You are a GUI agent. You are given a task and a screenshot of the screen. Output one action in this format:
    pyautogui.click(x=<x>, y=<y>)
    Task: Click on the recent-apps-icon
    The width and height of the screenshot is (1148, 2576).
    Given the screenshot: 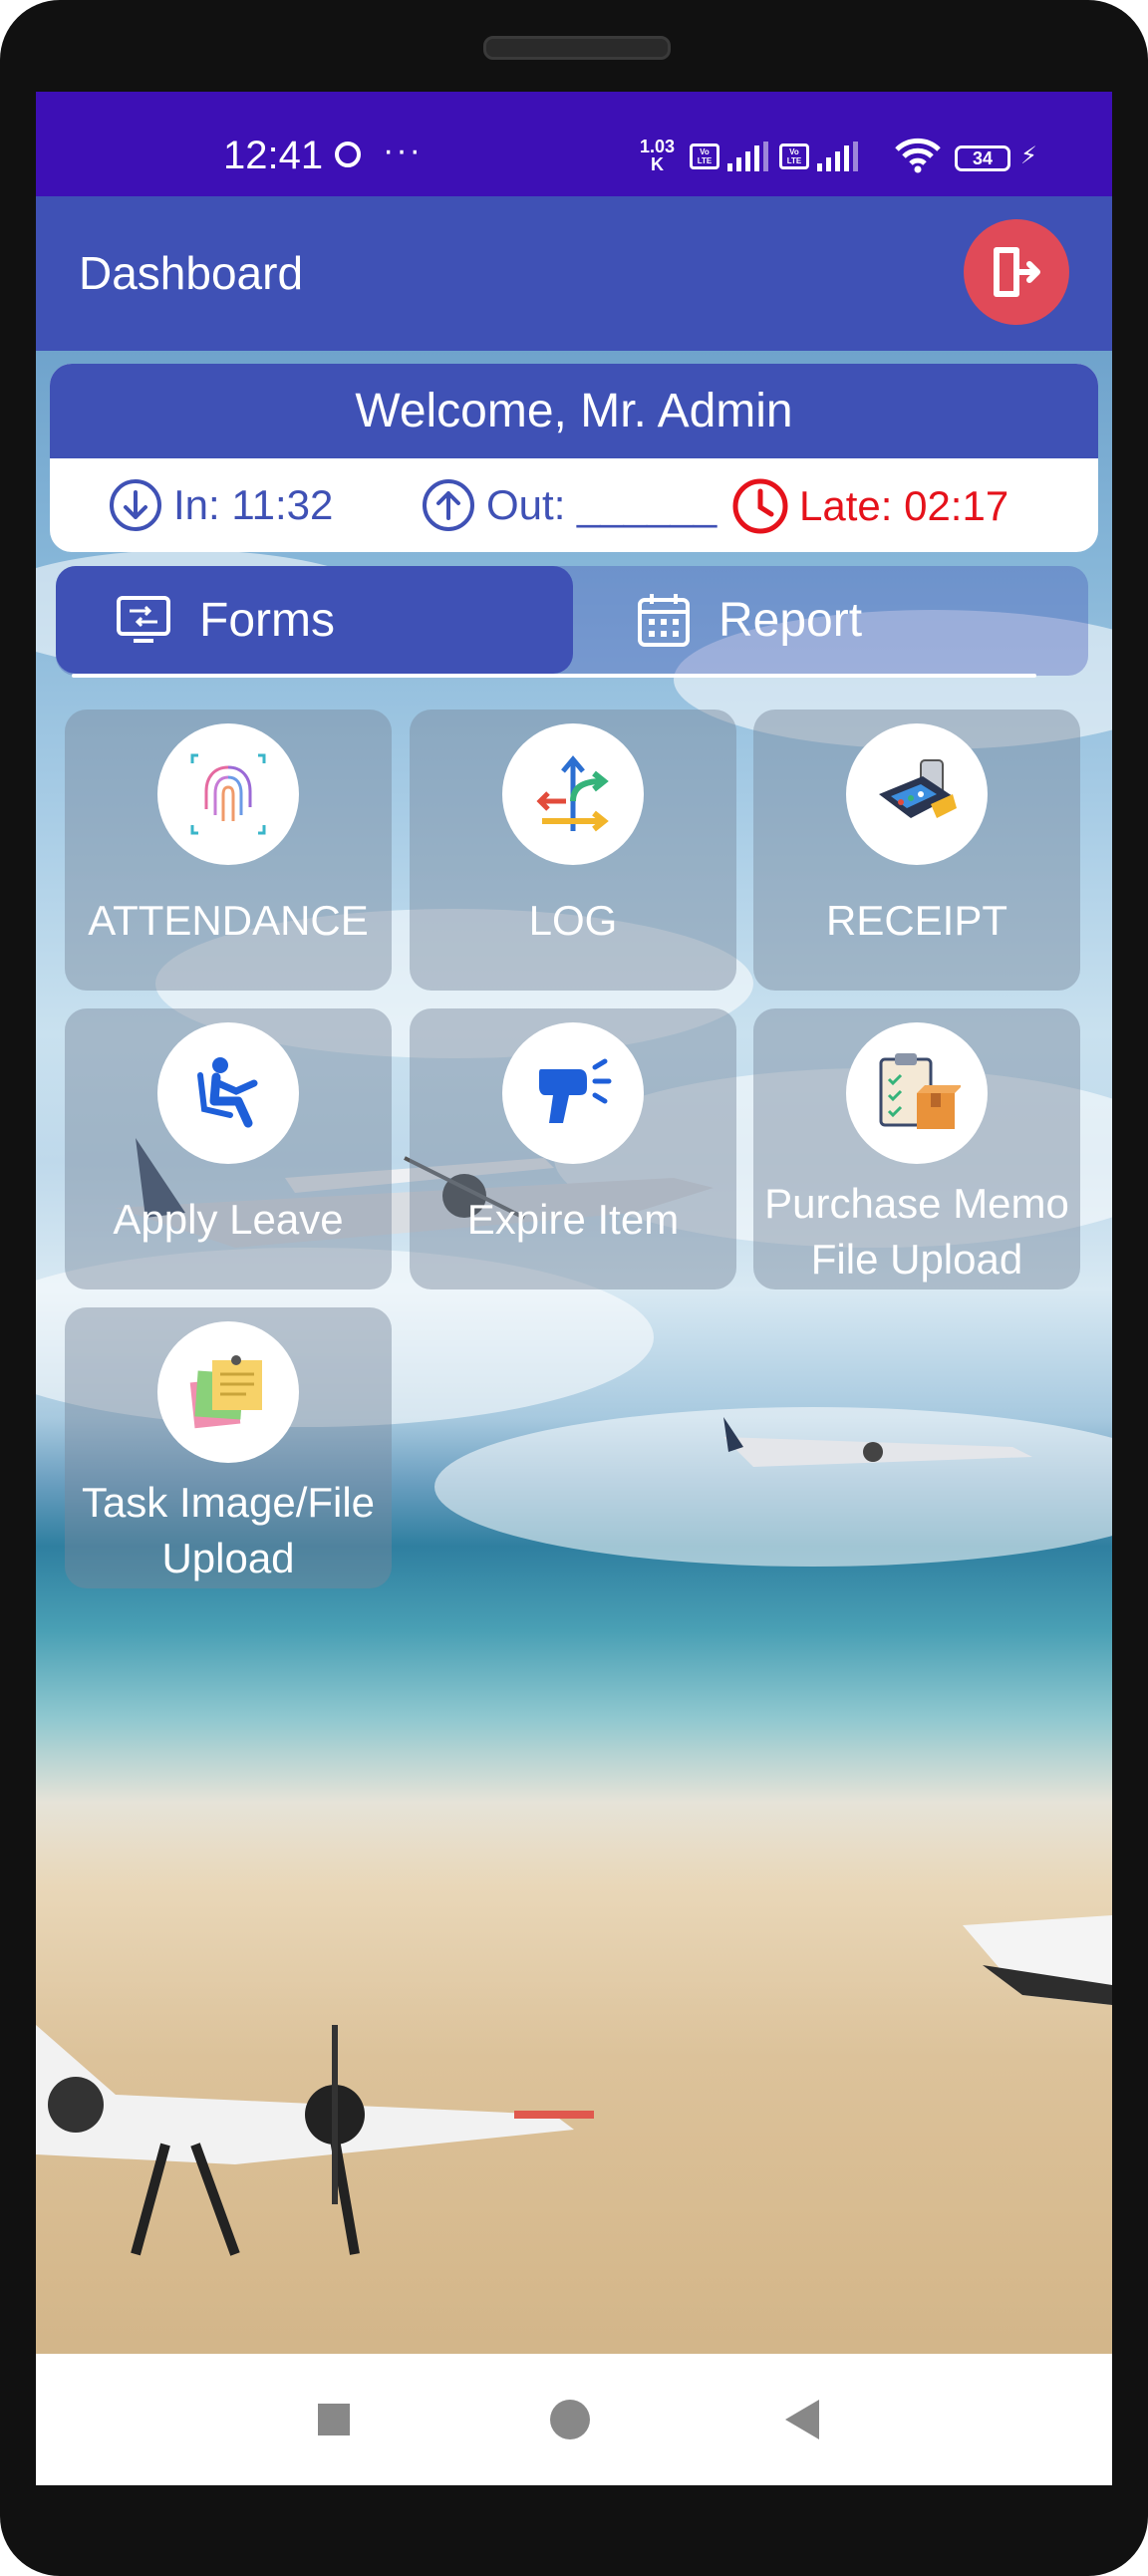 What is the action you would take?
    pyautogui.click(x=334, y=2419)
    